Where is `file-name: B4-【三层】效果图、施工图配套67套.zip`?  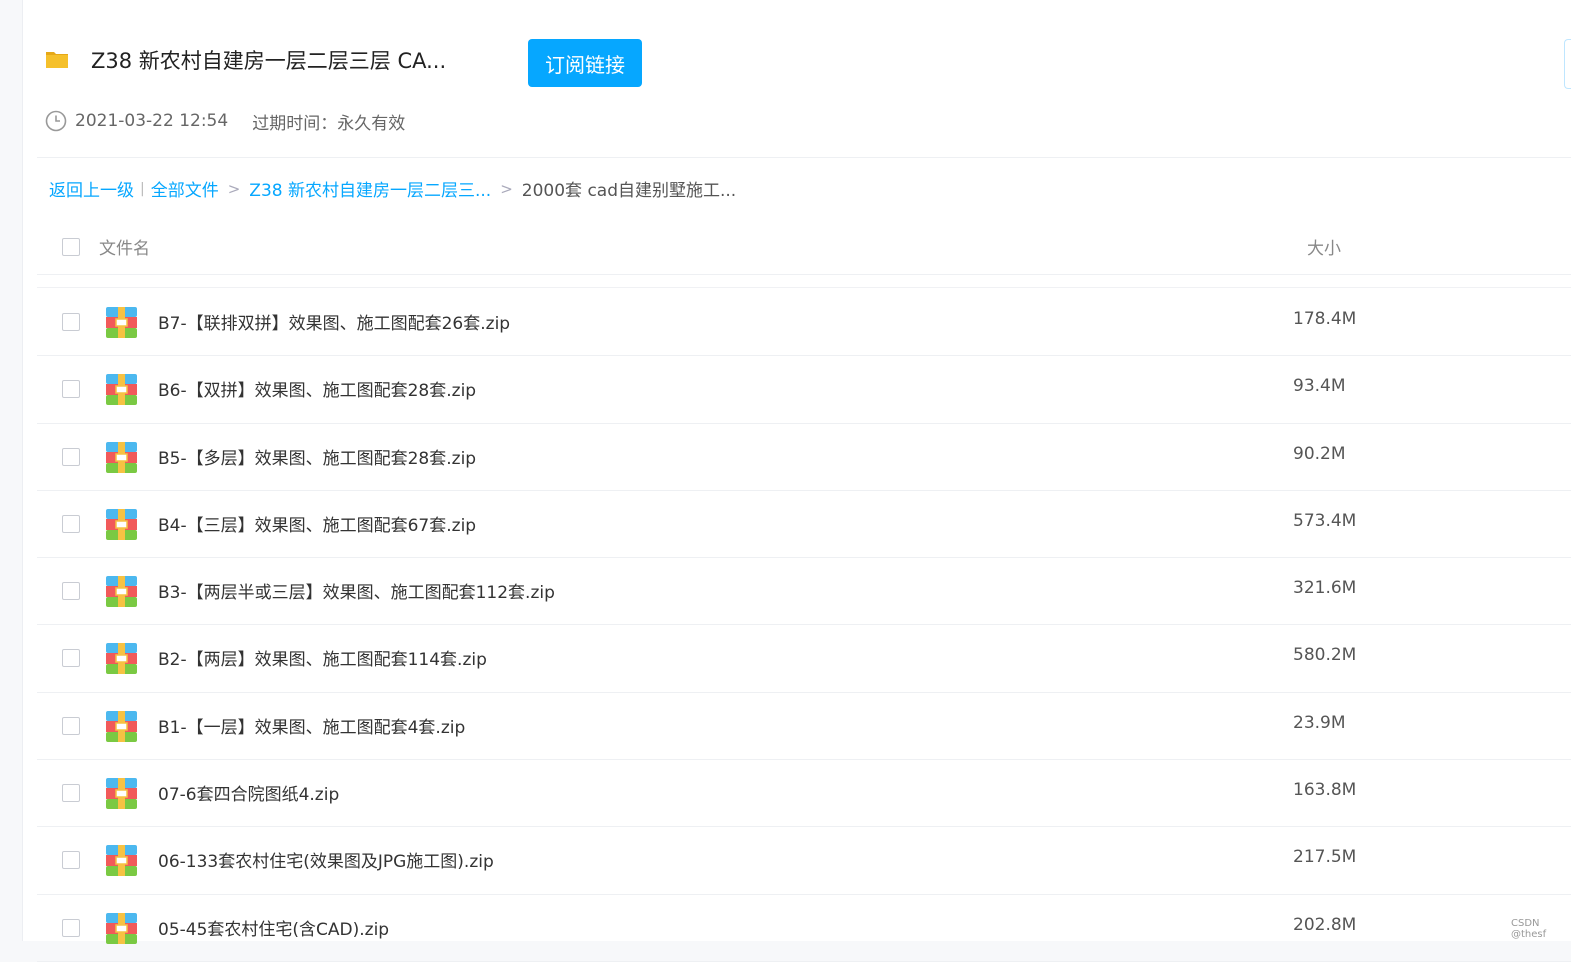 file-name: B4-【三层】效果图、施工图配套67套.zip is located at coordinates (317, 523).